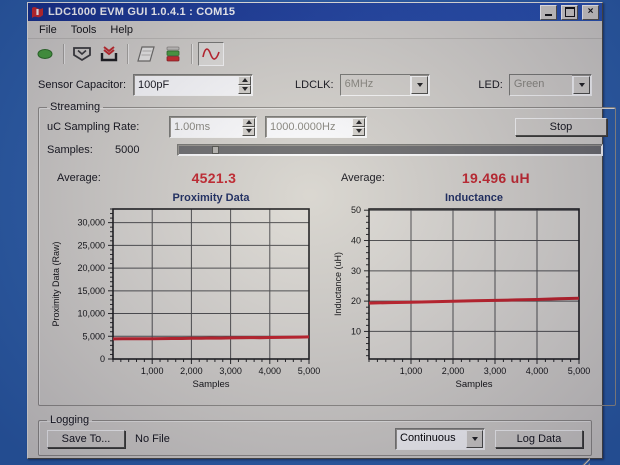 This screenshot has width=620, height=465. I want to click on log-file-label: No File, so click(152, 439).